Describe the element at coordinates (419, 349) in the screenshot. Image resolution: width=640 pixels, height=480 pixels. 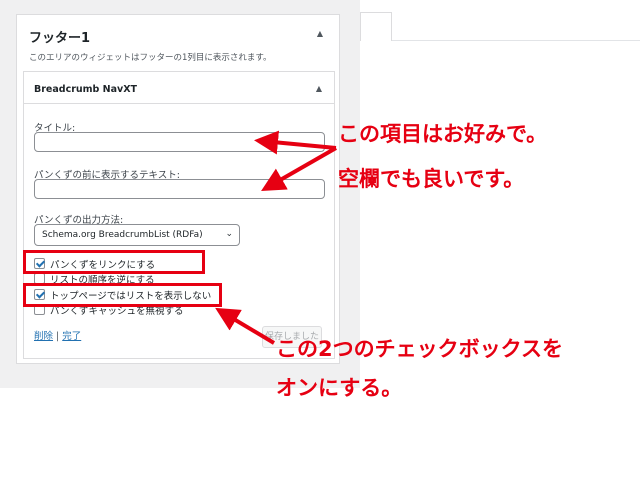
I see `annotation-note2-line1: この2つのチェックボックスを` at that location.